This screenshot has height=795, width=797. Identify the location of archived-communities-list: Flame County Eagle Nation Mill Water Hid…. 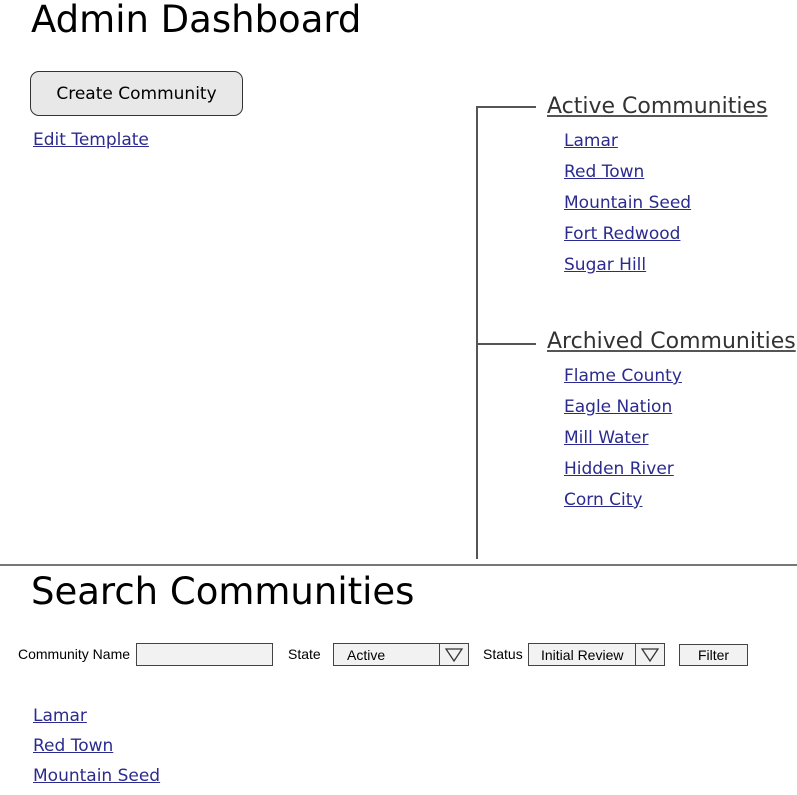
(623, 442).